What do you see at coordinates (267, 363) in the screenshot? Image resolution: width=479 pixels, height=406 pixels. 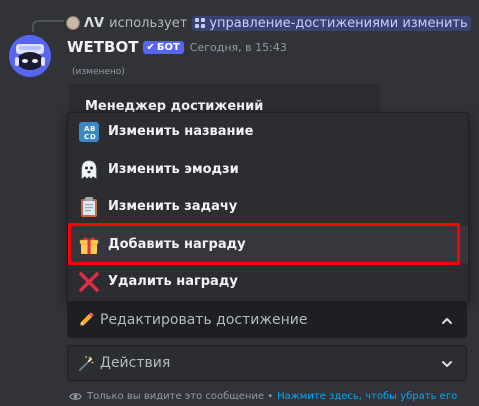 I see `actions-select: Действия` at bounding box center [267, 363].